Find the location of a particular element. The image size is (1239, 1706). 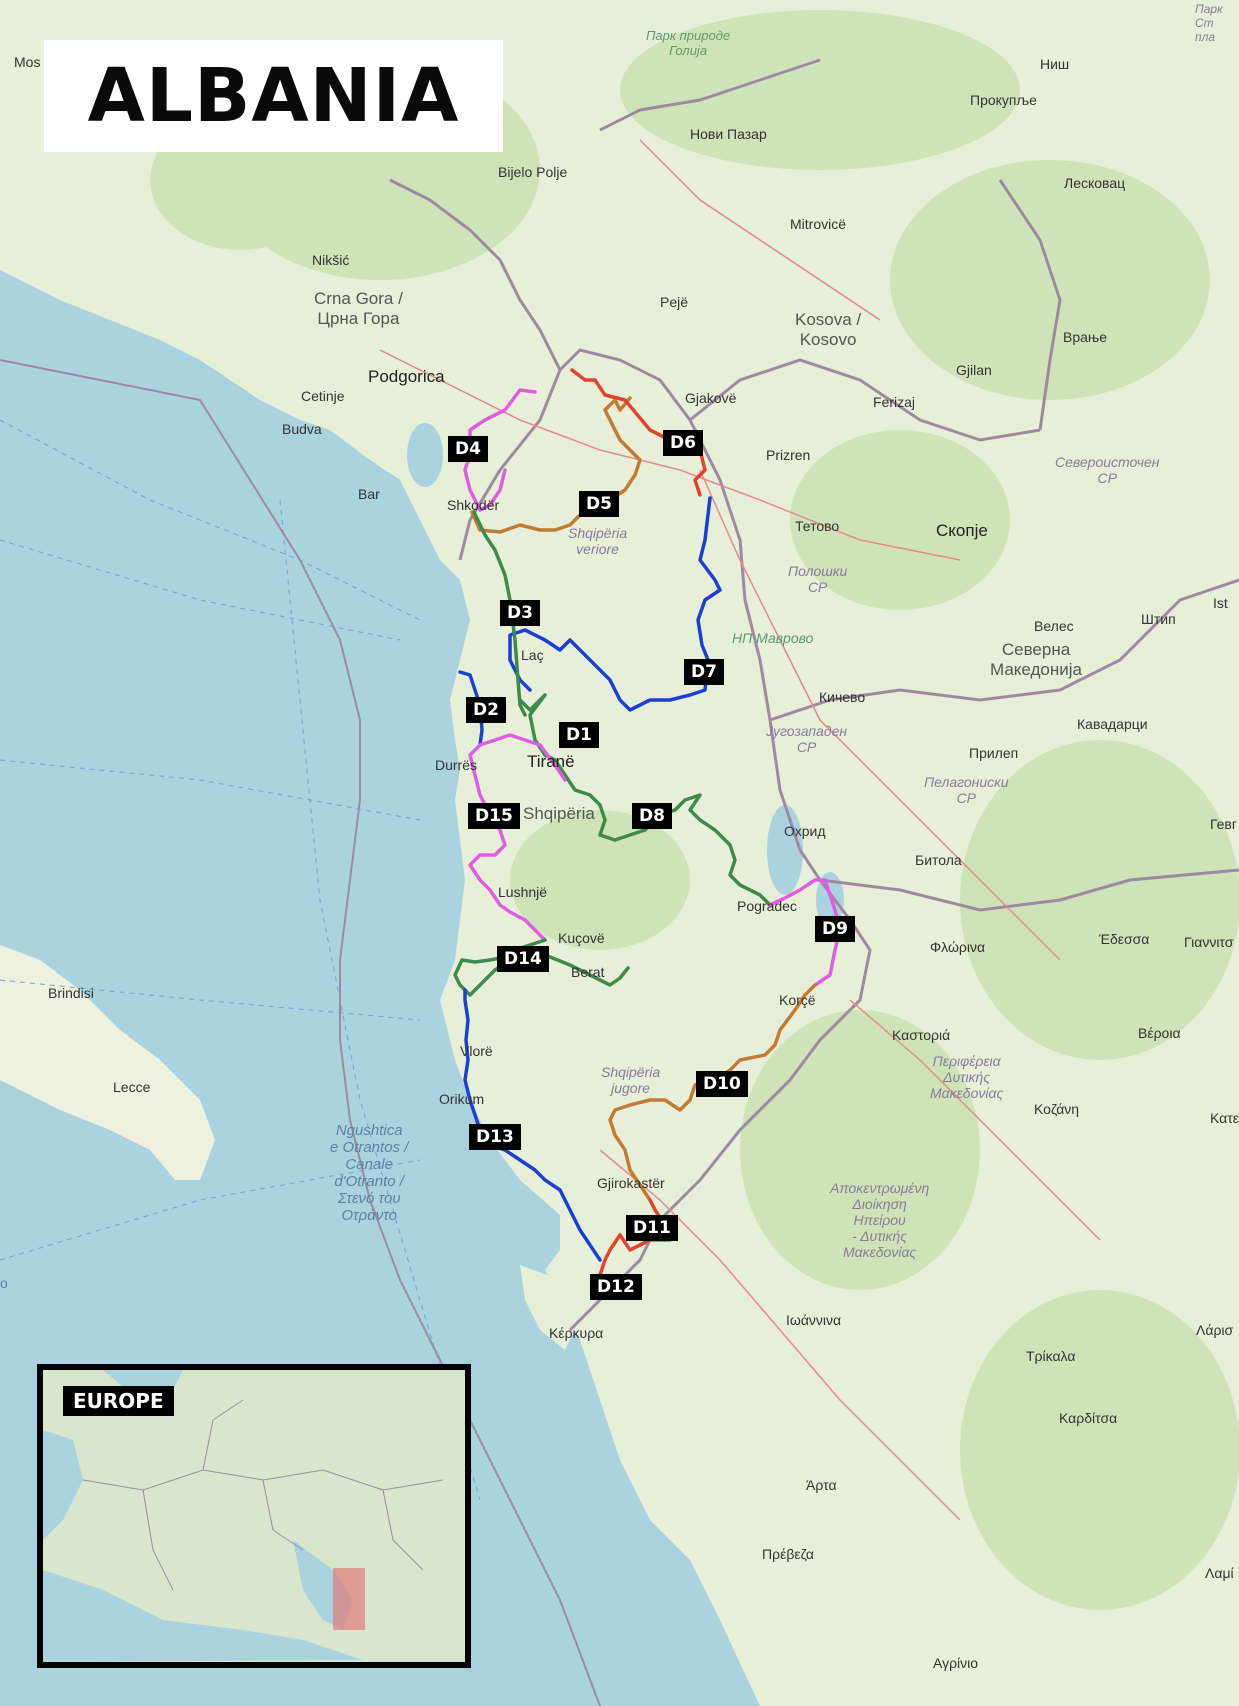

place-lecce: Lecce is located at coordinates (132, 1087).